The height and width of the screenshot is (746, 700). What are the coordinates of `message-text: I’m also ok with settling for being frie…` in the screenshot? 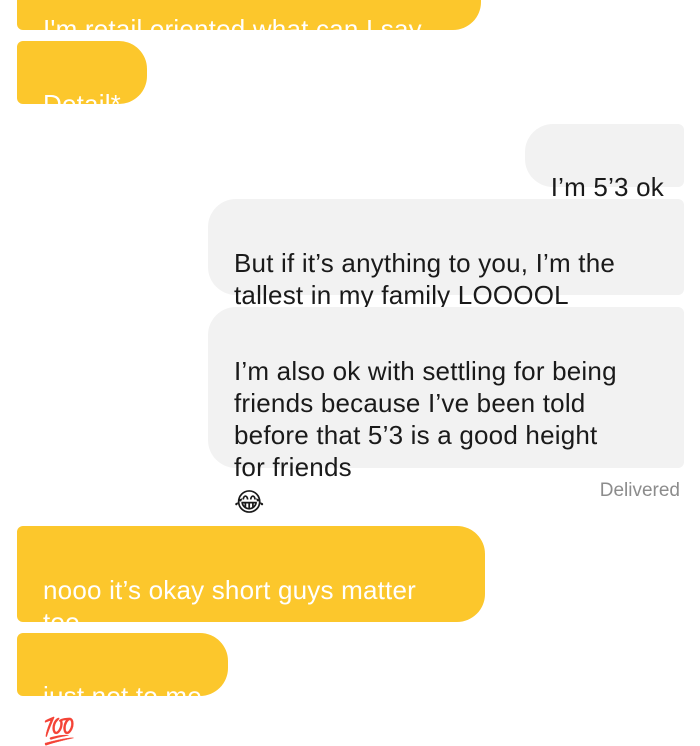 It's located at (425, 419).